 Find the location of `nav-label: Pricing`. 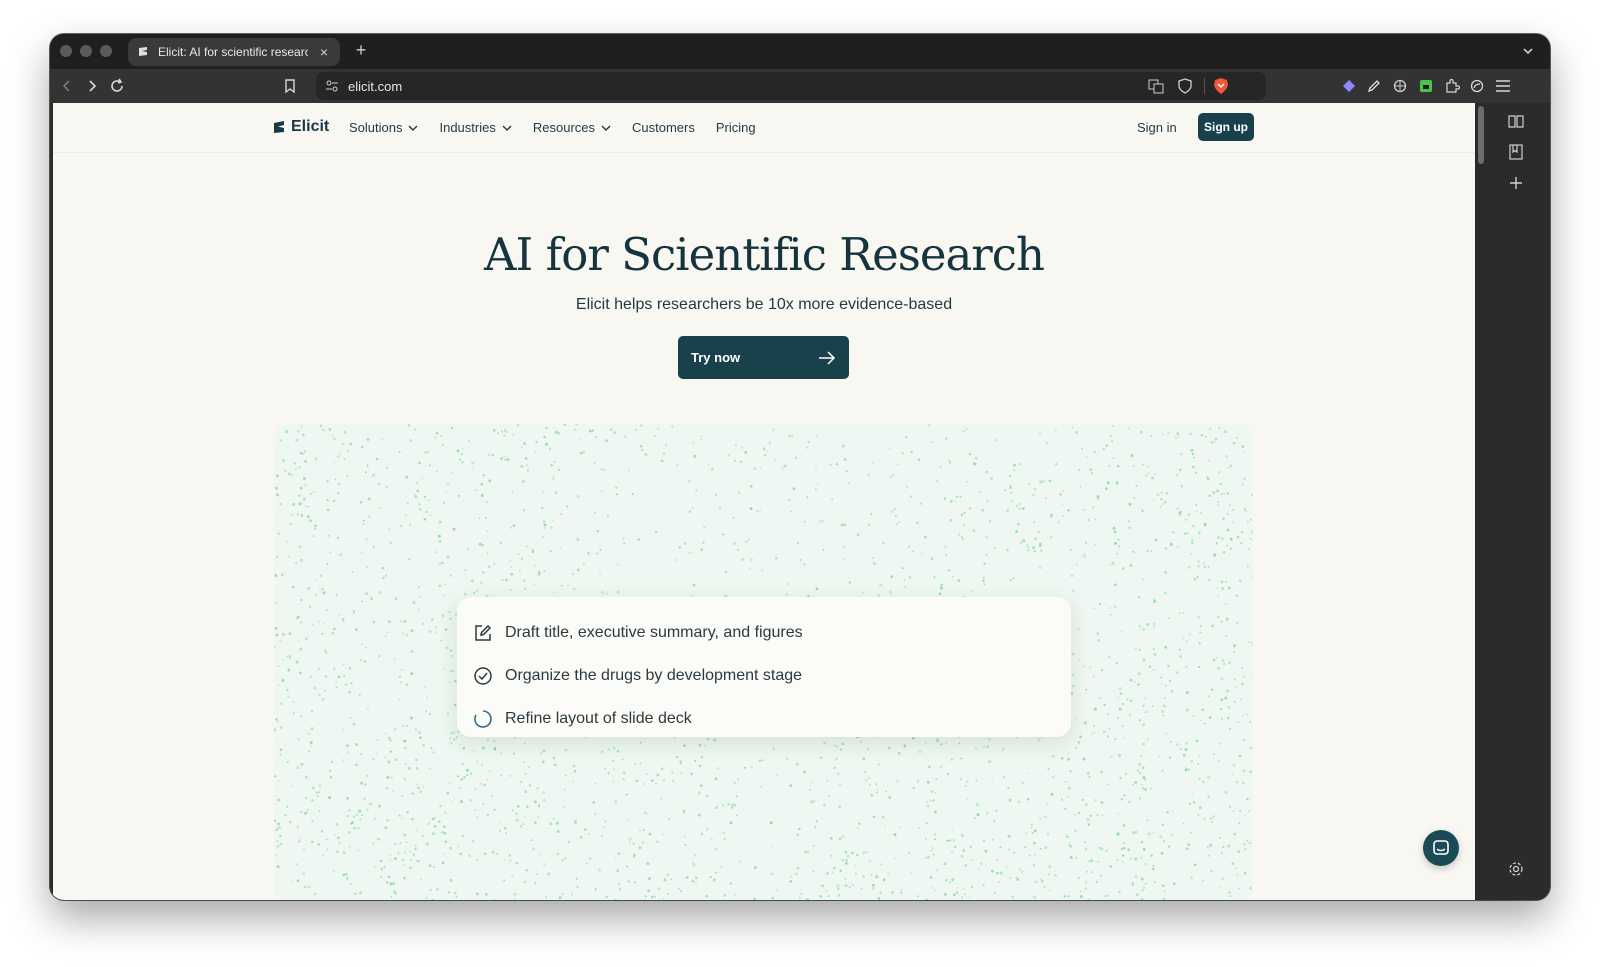

nav-label: Pricing is located at coordinates (735, 127).